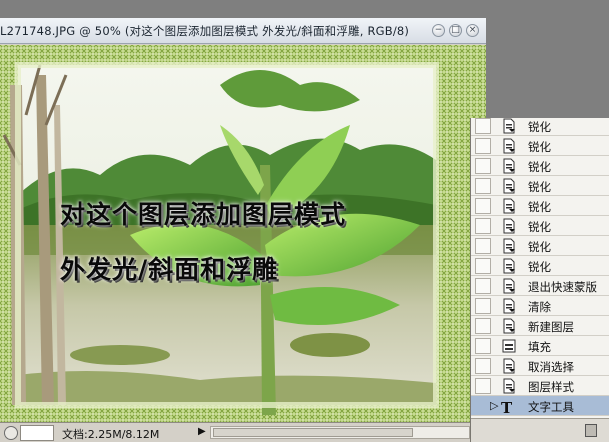  I want to click on canvas-text-line2: 外发光/斜面和浮雕, so click(169, 269).